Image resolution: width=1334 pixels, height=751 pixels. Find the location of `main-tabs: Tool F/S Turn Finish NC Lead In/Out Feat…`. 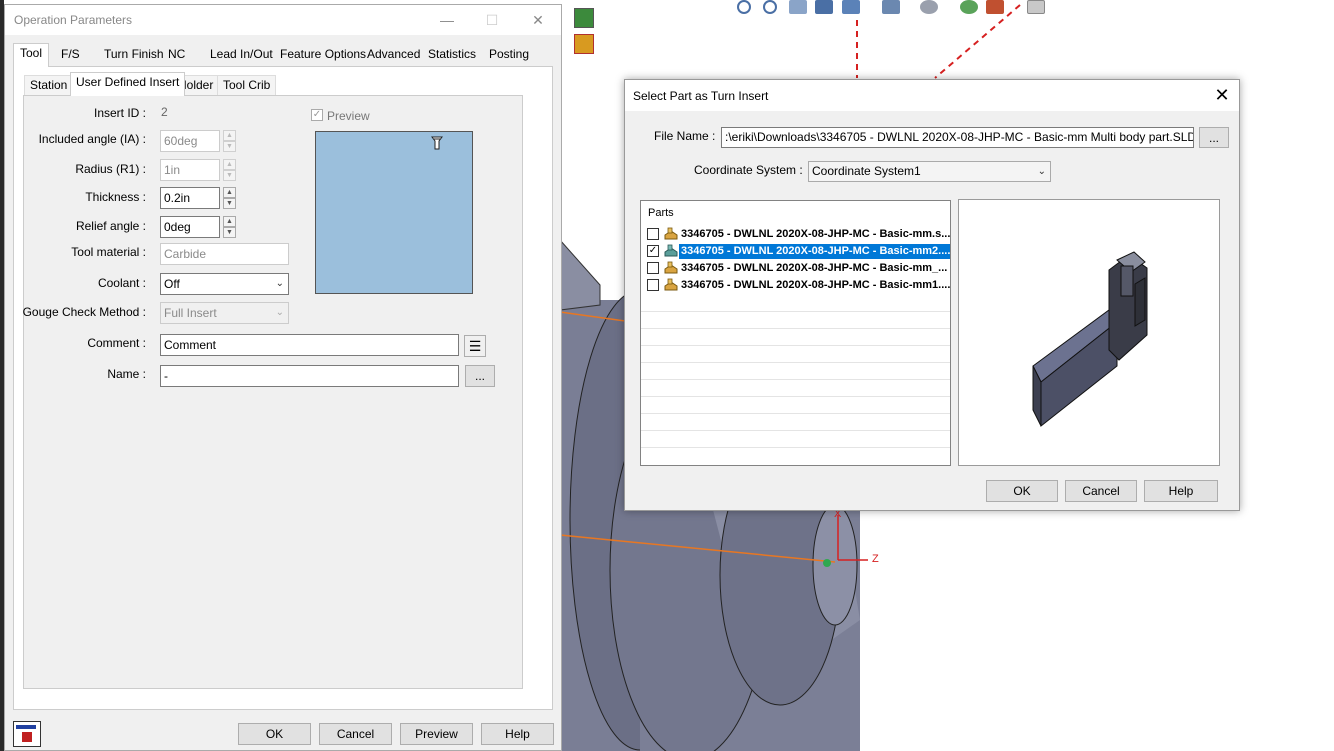

main-tabs: Tool F/S Turn Finish NC Lead In/Out Feat… is located at coordinates (283, 55).